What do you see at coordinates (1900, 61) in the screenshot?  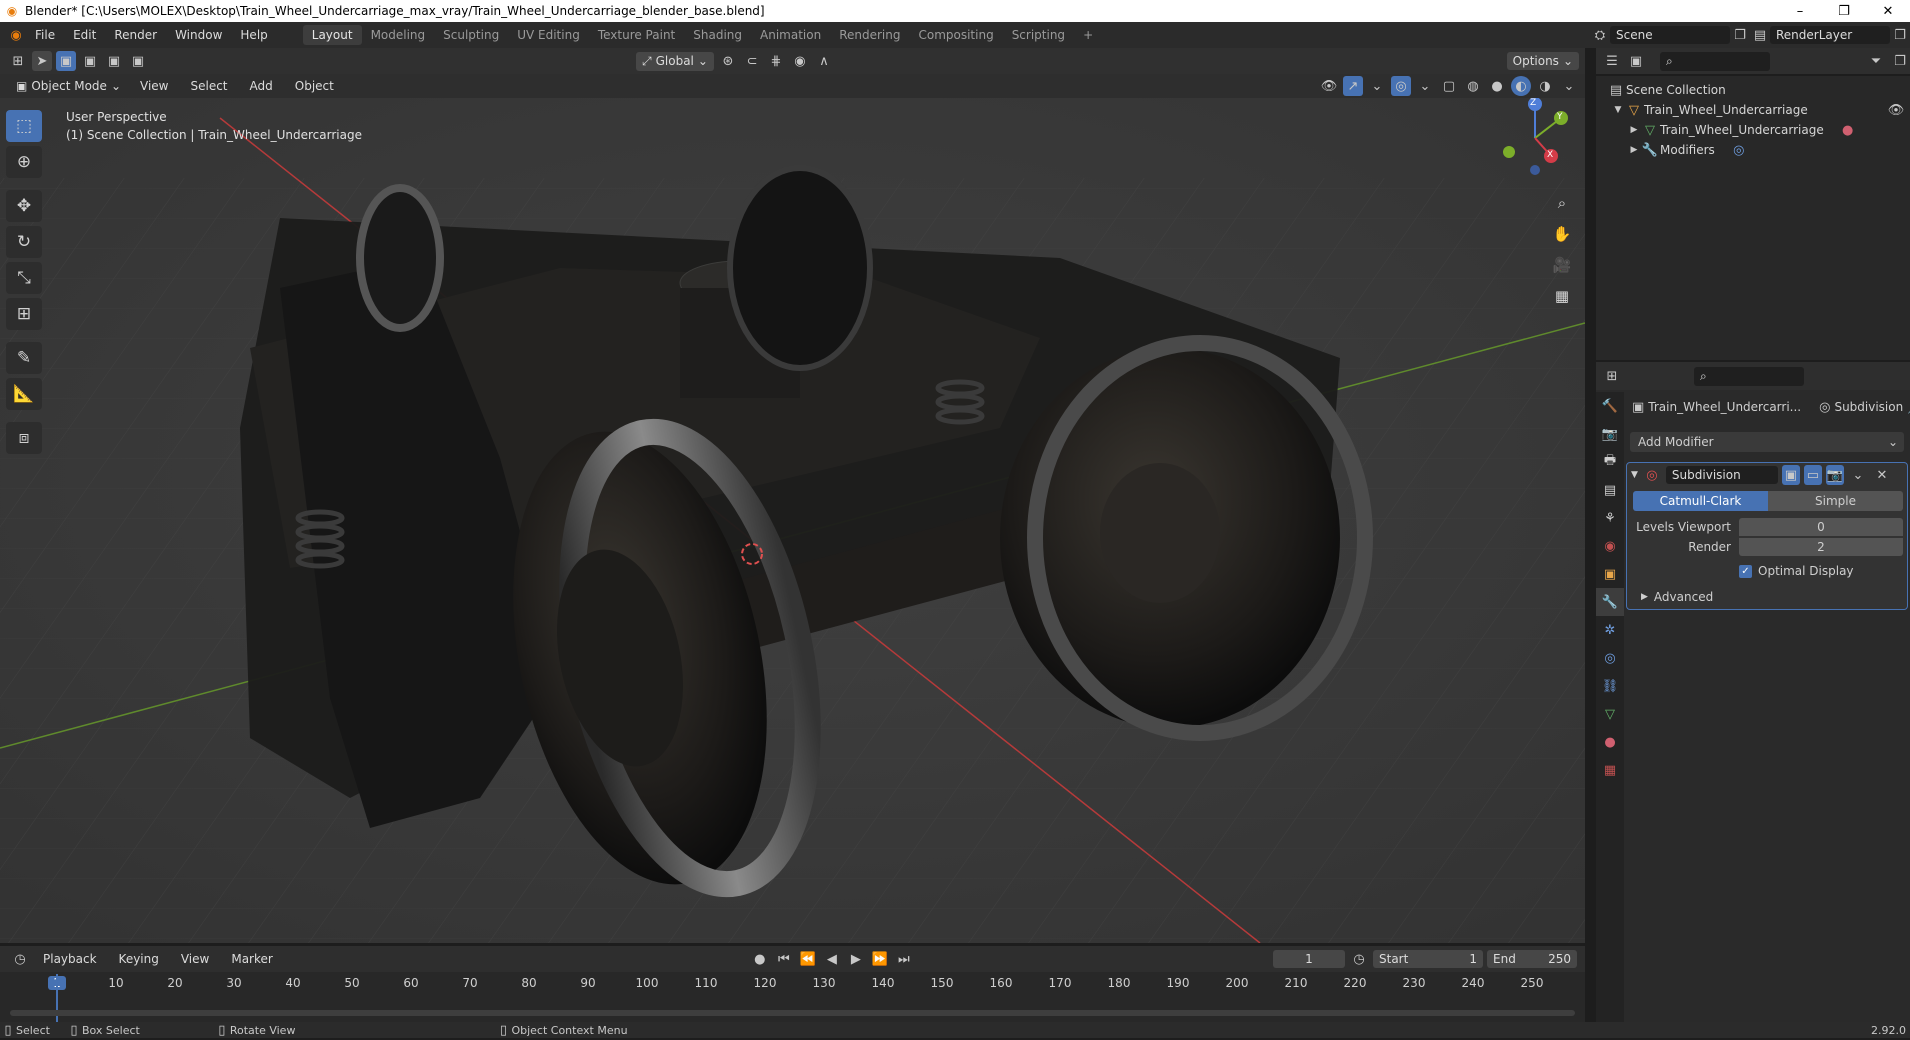 I see `new-collection-icon: ❐` at bounding box center [1900, 61].